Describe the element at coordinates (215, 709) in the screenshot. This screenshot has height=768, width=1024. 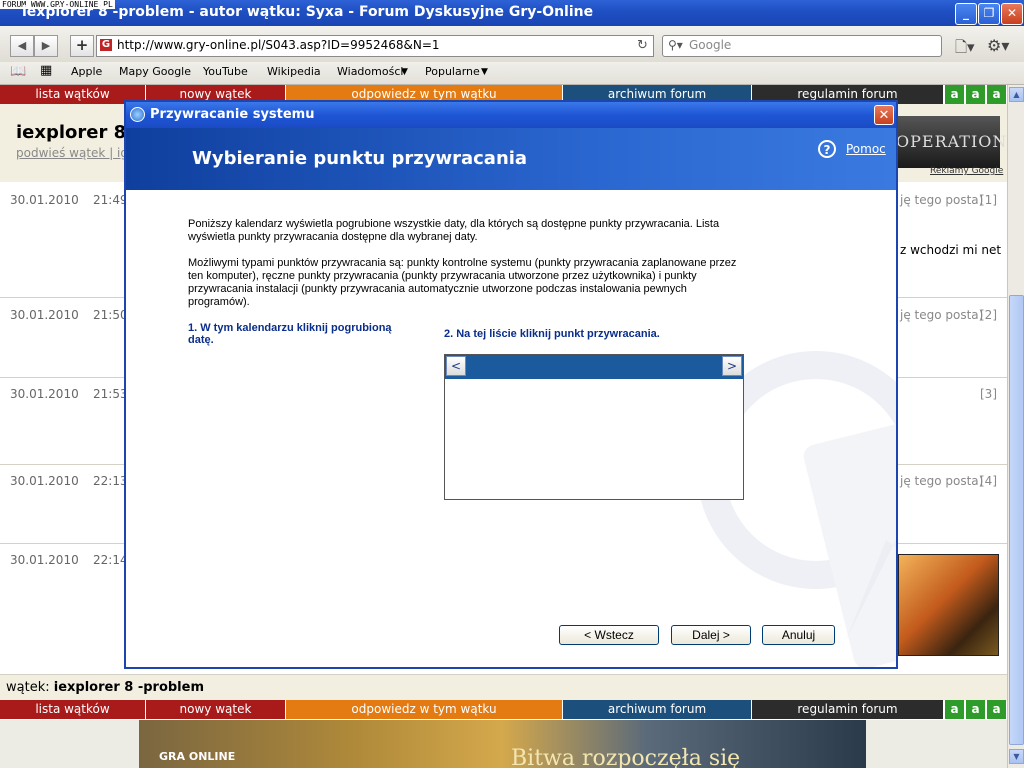
I see `nav-nowy-watek: nowy wątek` at that location.